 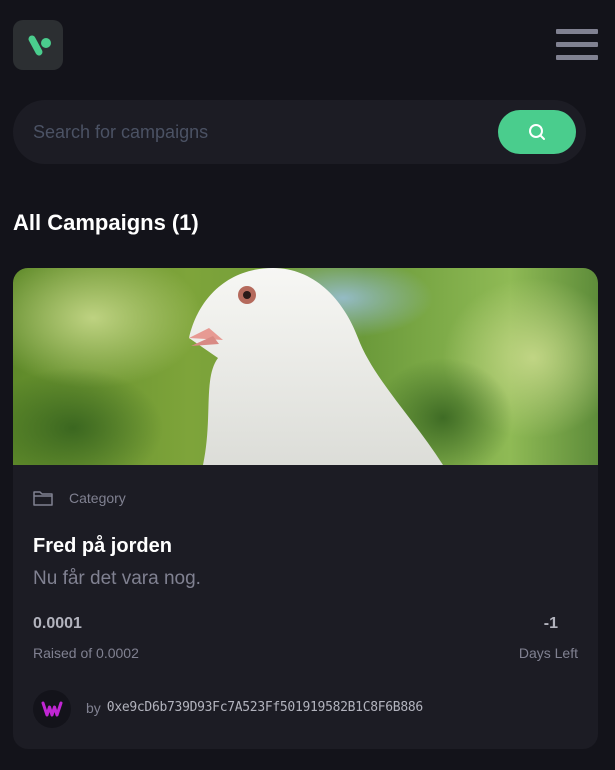 I want to click on logo-icon, so click(x=38, y=45).